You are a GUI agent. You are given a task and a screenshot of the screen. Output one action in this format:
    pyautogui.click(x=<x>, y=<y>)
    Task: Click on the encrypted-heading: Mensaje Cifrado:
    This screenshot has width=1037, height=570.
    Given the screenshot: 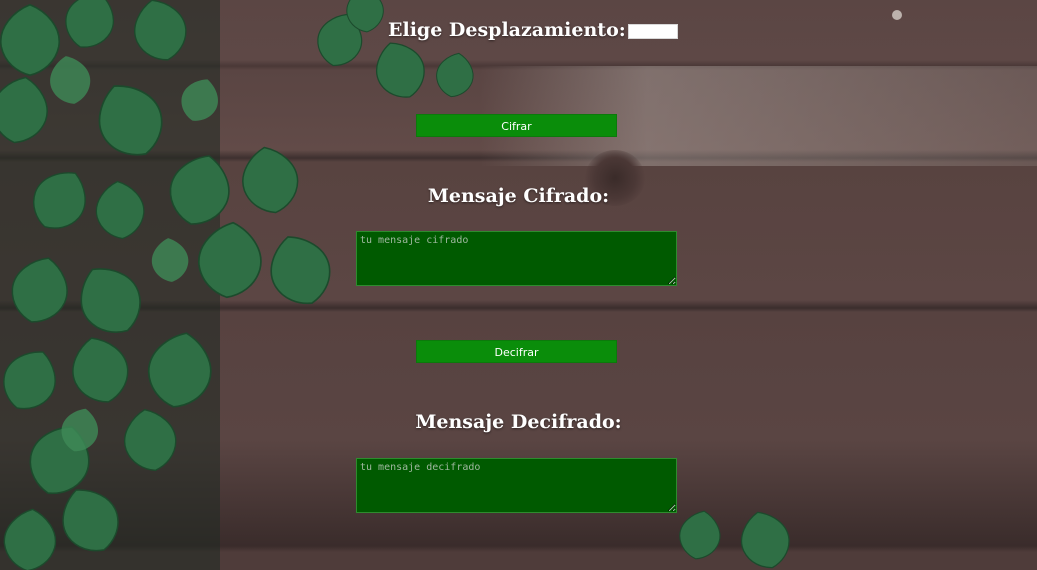 What is the action you would take?
    pyautogui.click(x=518, y=196)
    